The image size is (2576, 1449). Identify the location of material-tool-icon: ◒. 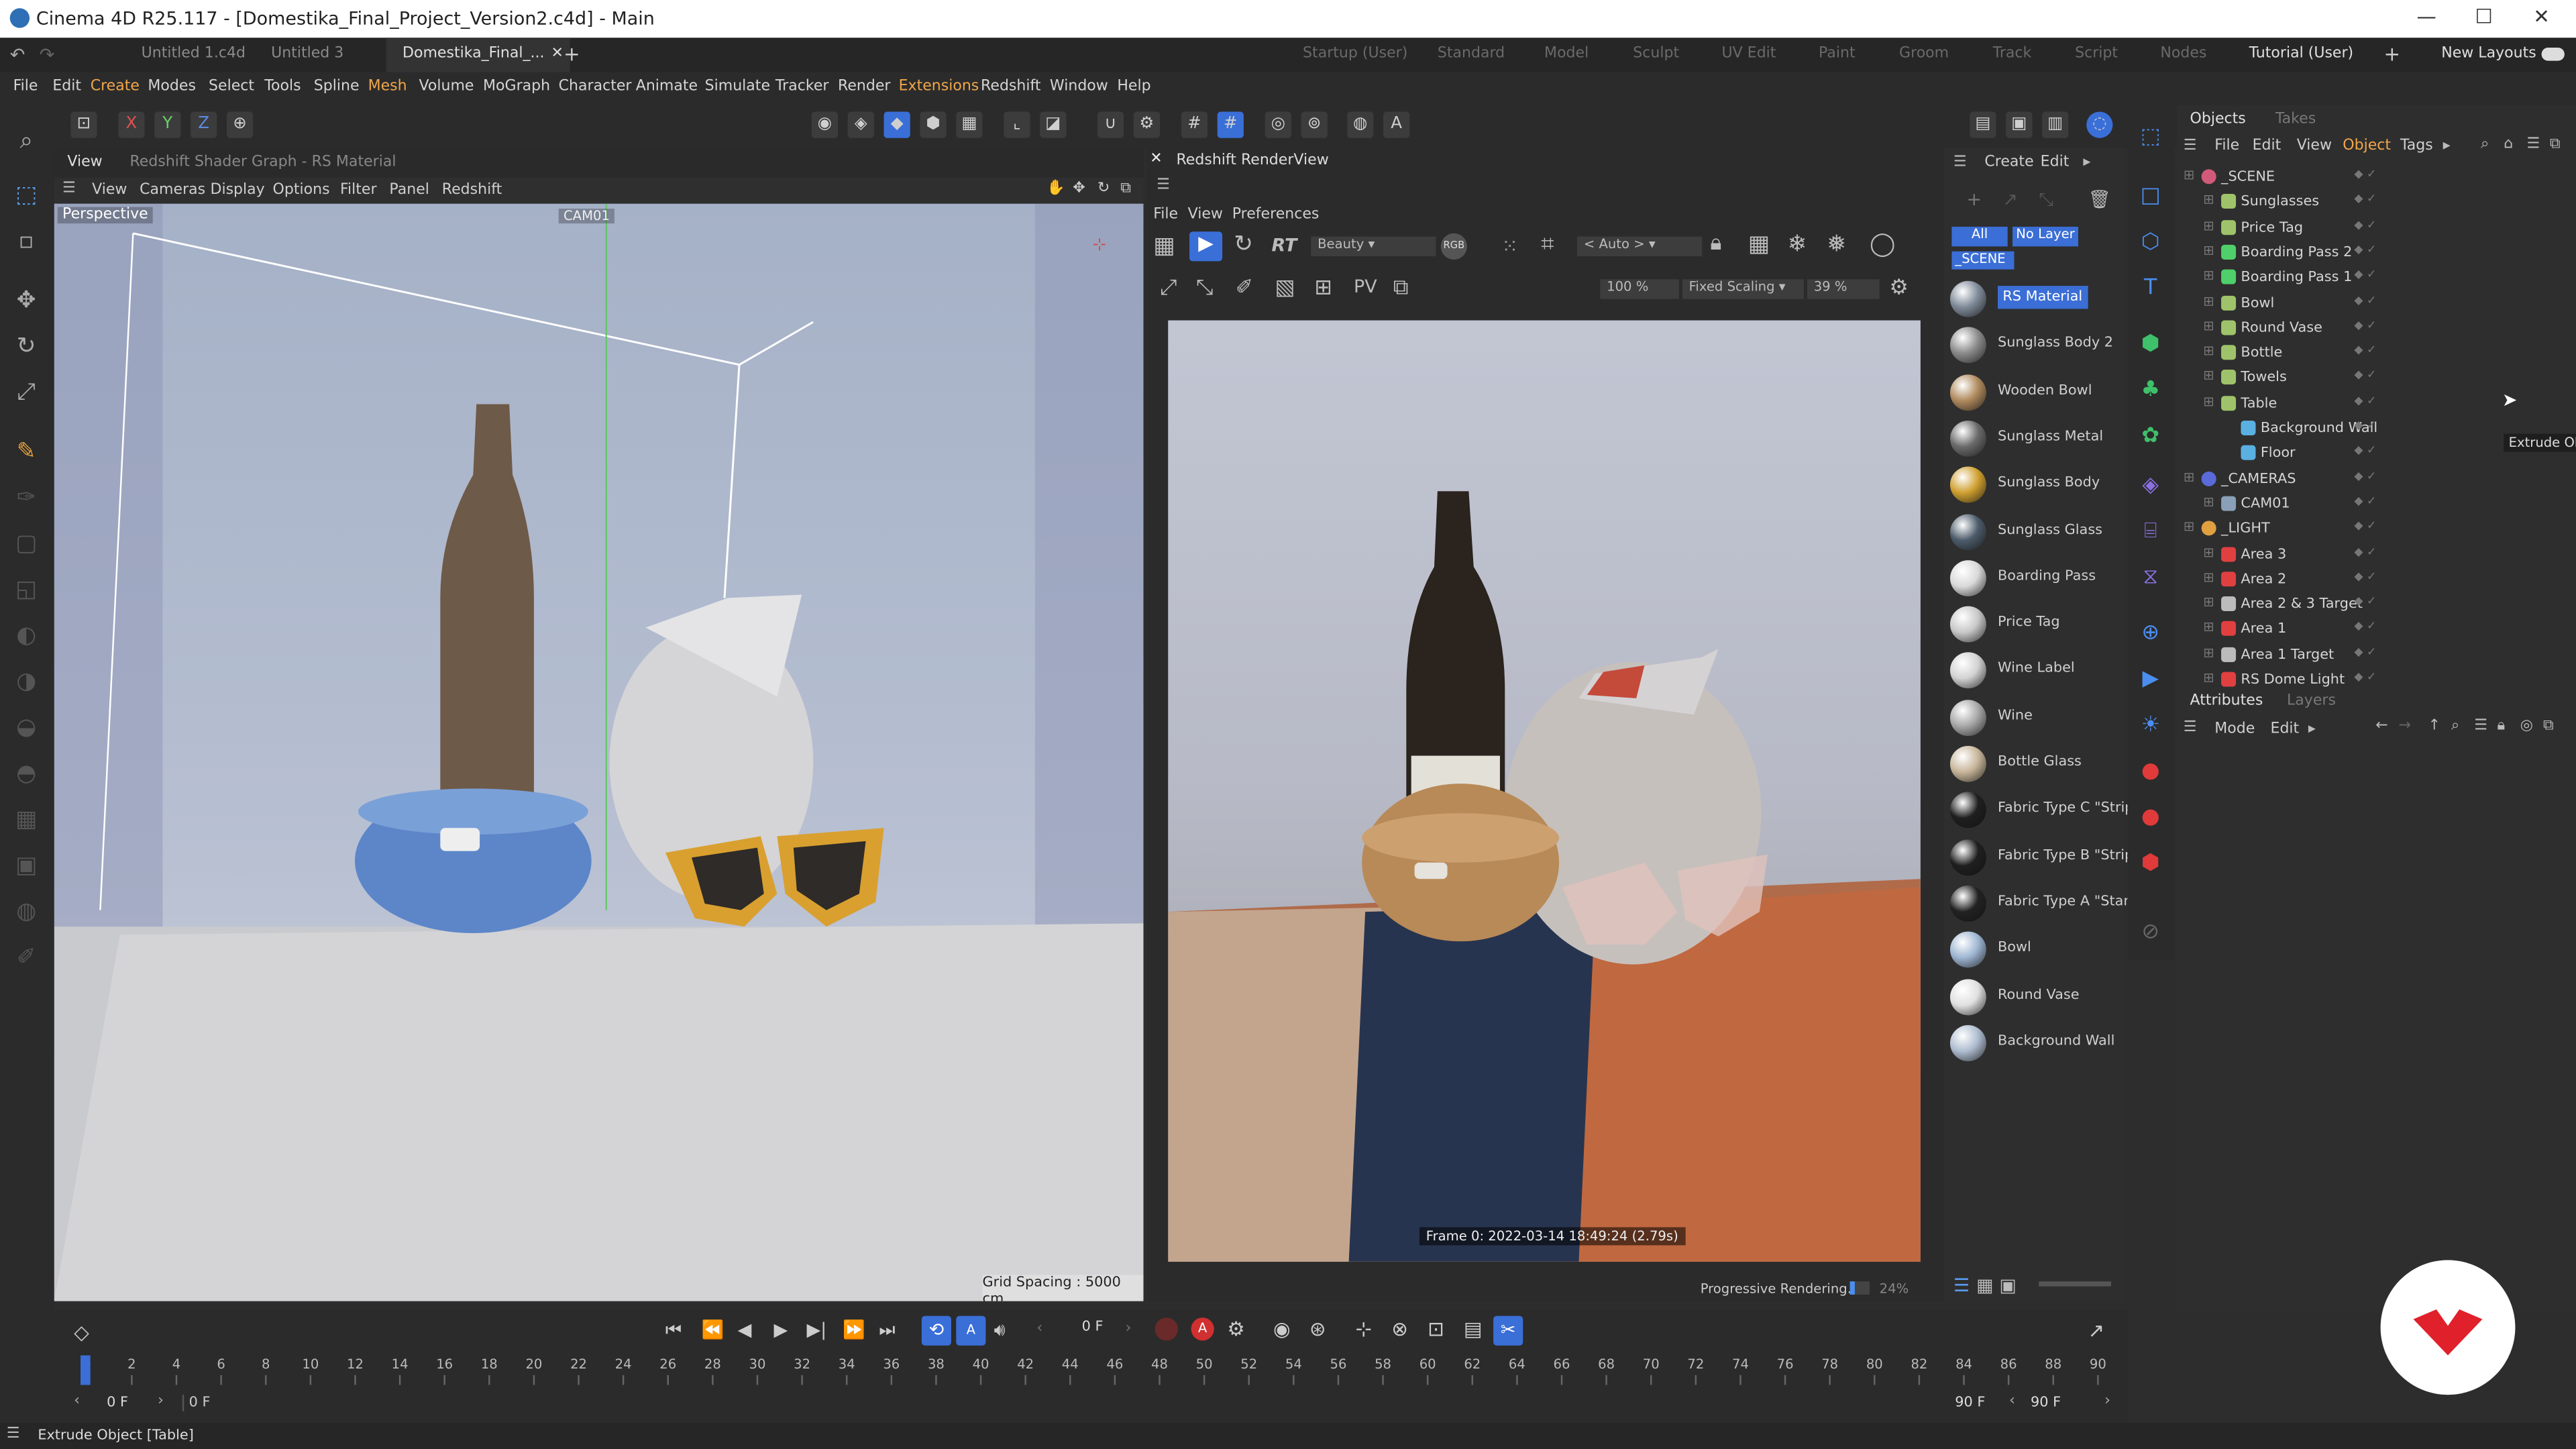
(26, 727).